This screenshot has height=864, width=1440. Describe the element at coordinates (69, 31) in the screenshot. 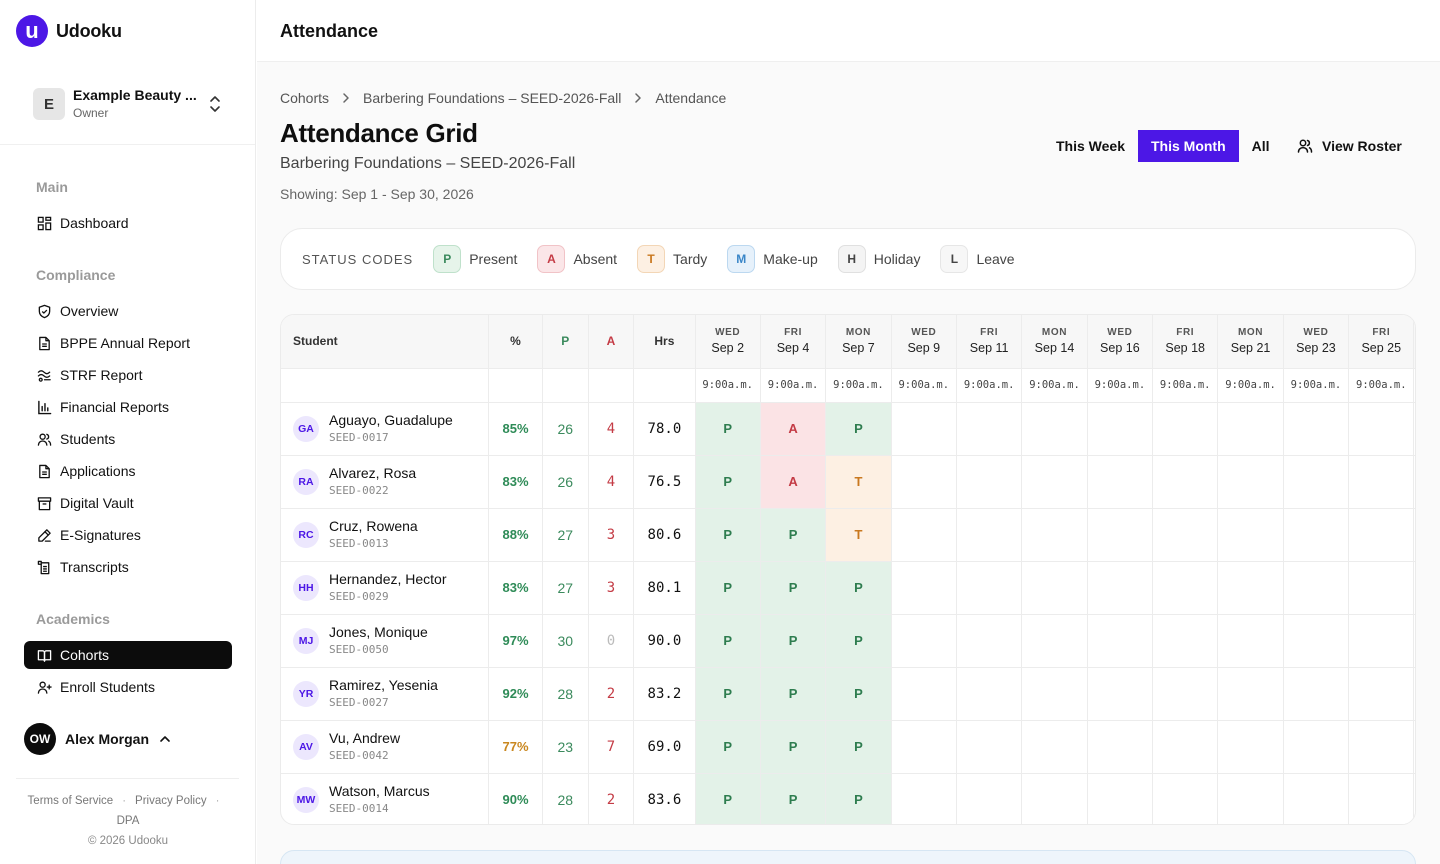

I see `brand: u Udooku` at that location.